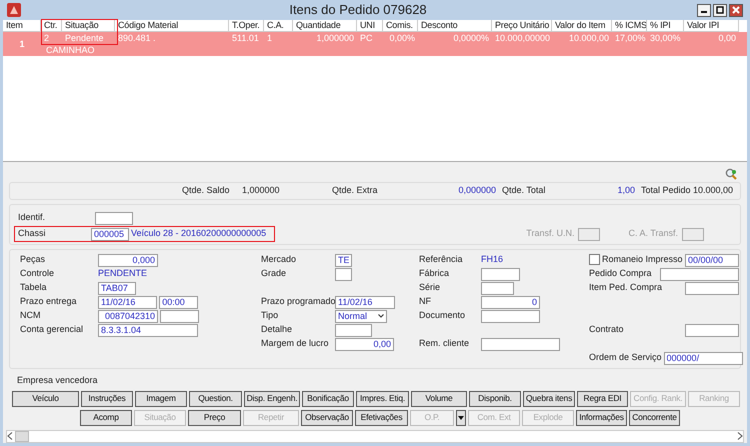 Image resolution: width=750 pixels, height=446 pixels. Describe the element at coordinates (128, 316) in the screenshot. I see `input-field: 0087042310` at that location.